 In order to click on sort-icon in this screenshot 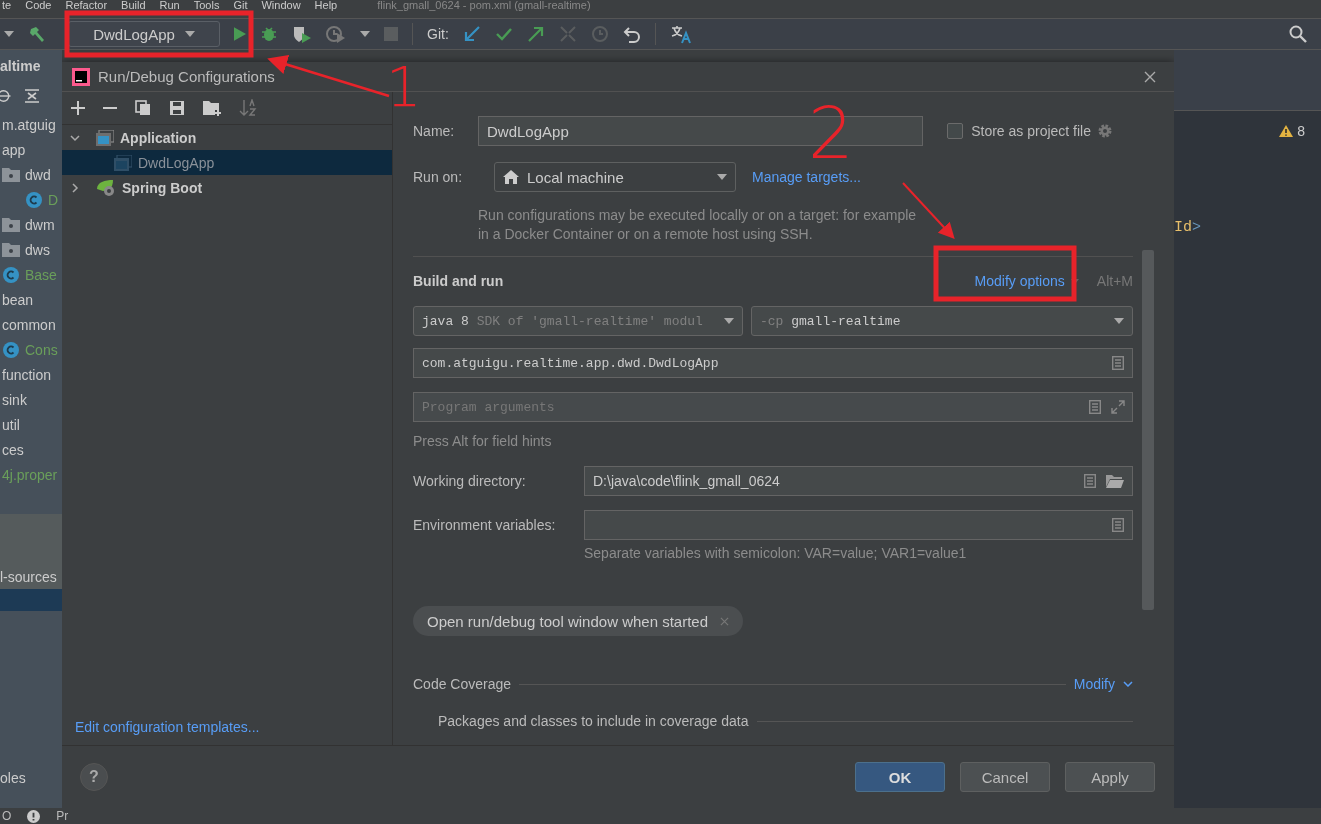, I will do `click(248, 108)`.